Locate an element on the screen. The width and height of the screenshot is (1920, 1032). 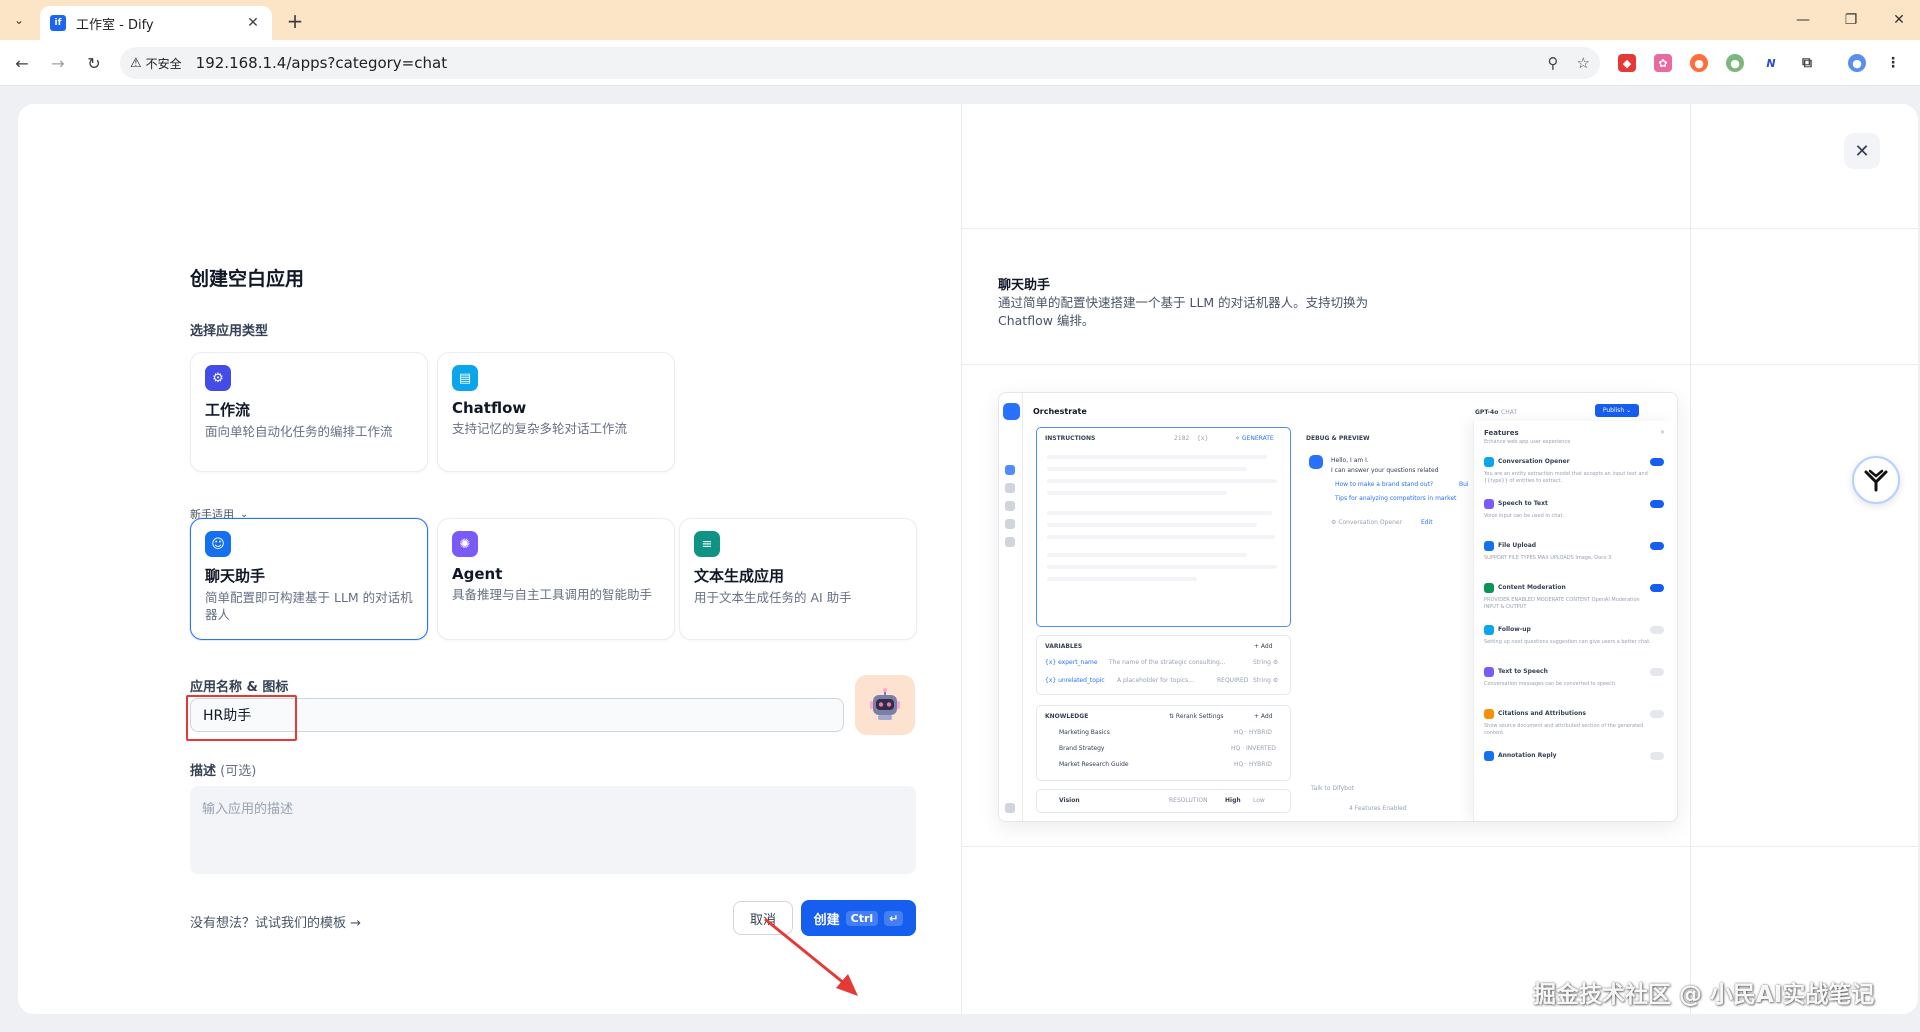
shot-suggestion-2: Bui is located at coordinates (1464, 484).